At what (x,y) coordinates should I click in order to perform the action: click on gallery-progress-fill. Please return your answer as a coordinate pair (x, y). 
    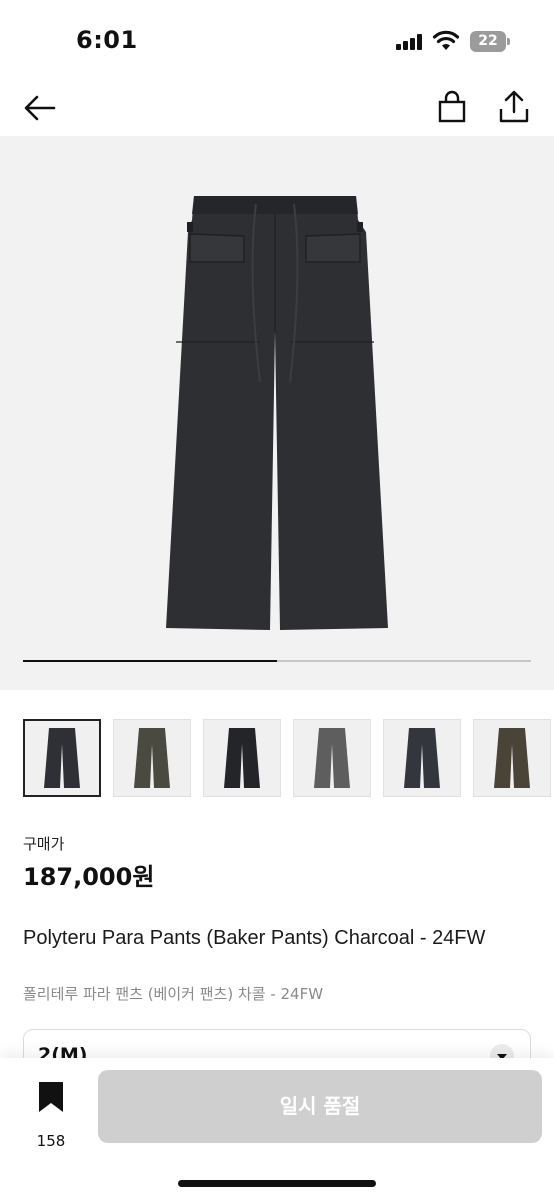
    Looking at the image, I should click on (150, 661).